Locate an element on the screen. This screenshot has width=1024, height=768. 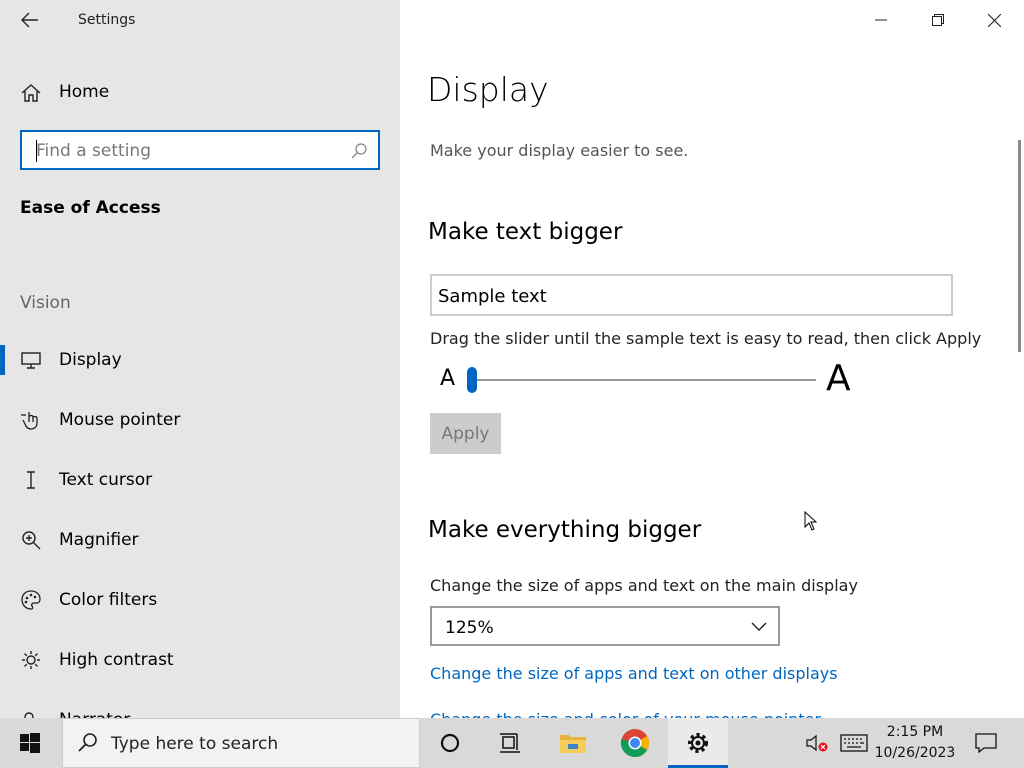
keyboard-icon is located at coordinates (854, 743).